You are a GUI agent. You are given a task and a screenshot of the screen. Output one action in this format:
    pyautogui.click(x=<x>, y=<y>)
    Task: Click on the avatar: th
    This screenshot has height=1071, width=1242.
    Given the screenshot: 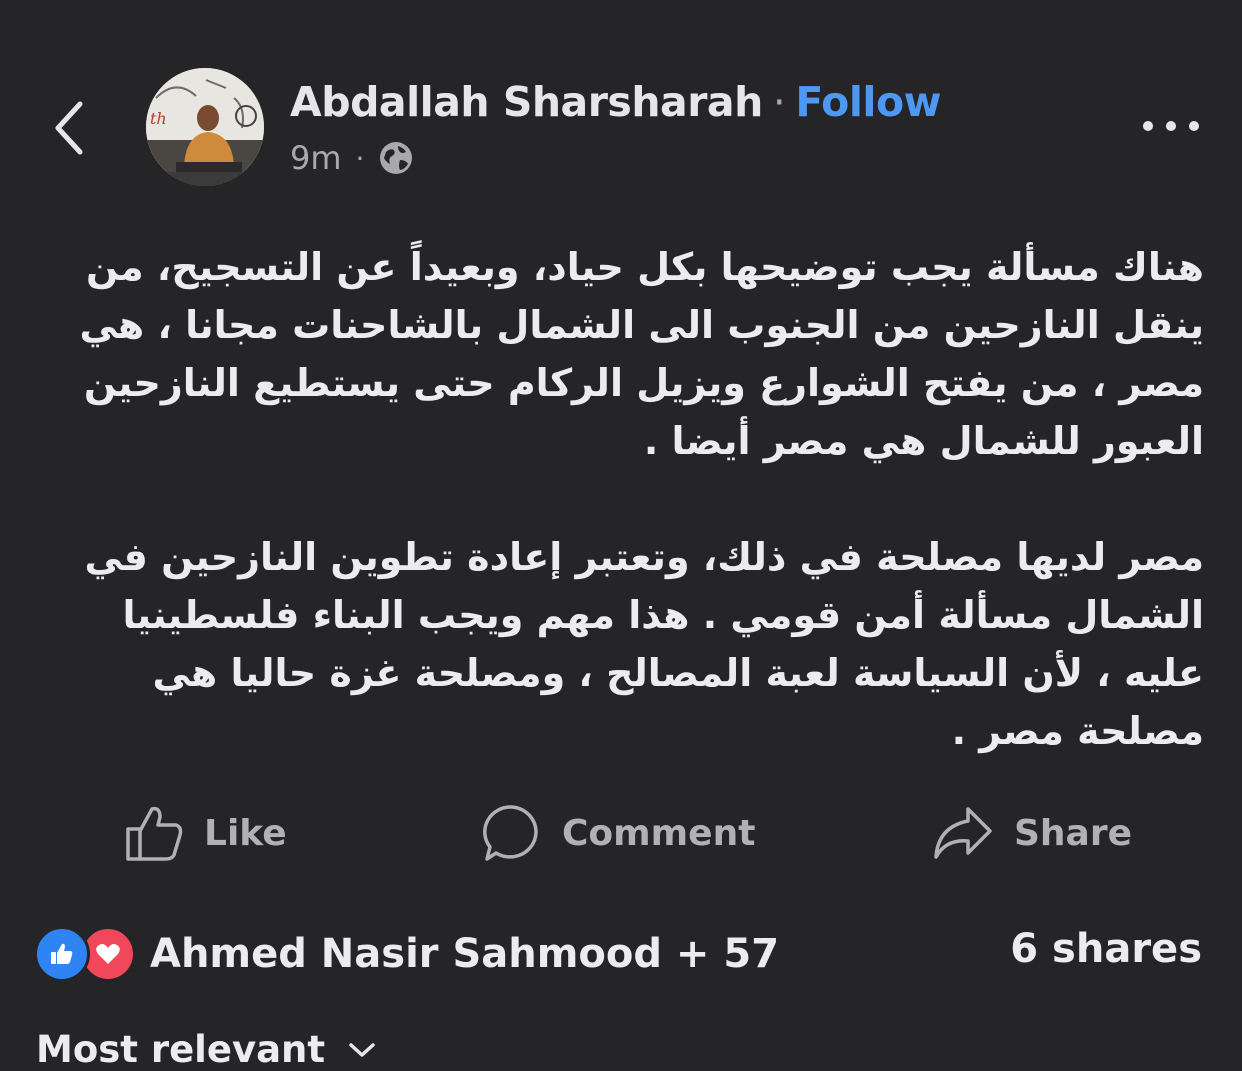 What is the action you would take?
    pyautogui.click(x=205, y=127)
    